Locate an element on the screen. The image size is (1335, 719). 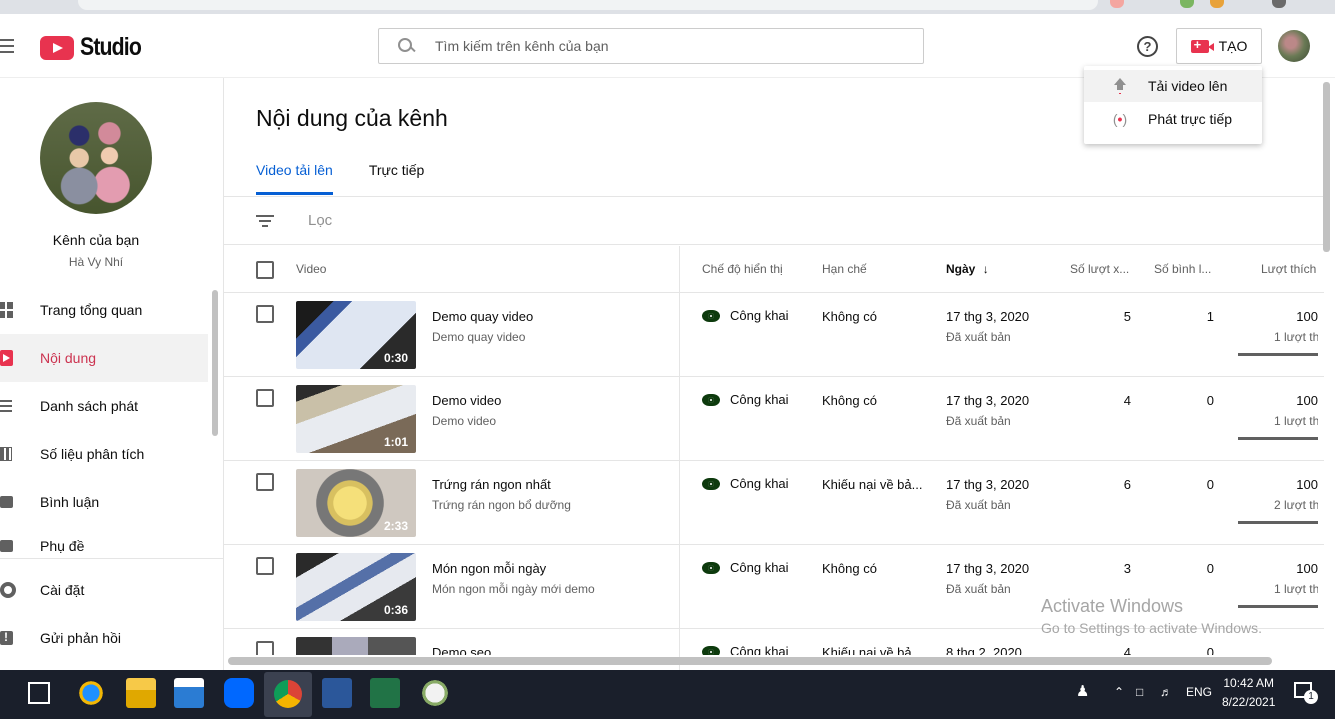
task-view-icon is located at coordinates (39, 693).